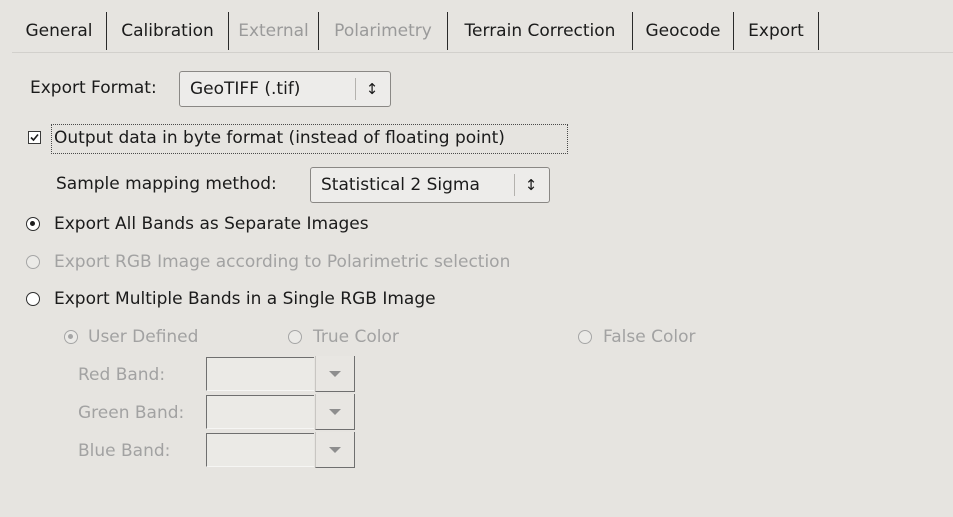 This screenshot has height=517, width=953. I want to click on tab-external: External, so click(274, 31).